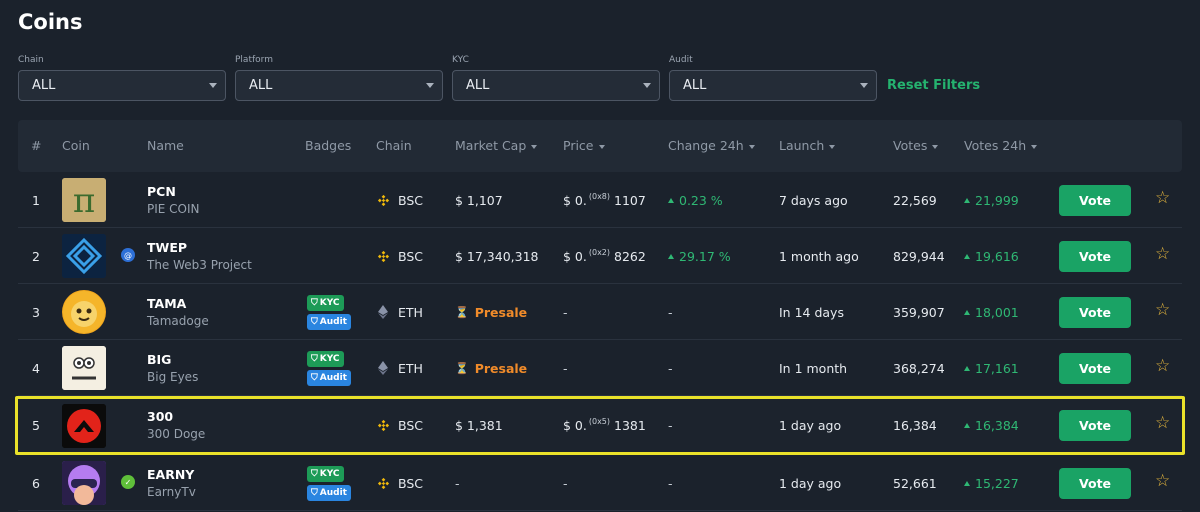  What do you see at coordinates (122, 85) in the screenshot?
I see `chain-select: ALL` at bounding box center [122, 85].